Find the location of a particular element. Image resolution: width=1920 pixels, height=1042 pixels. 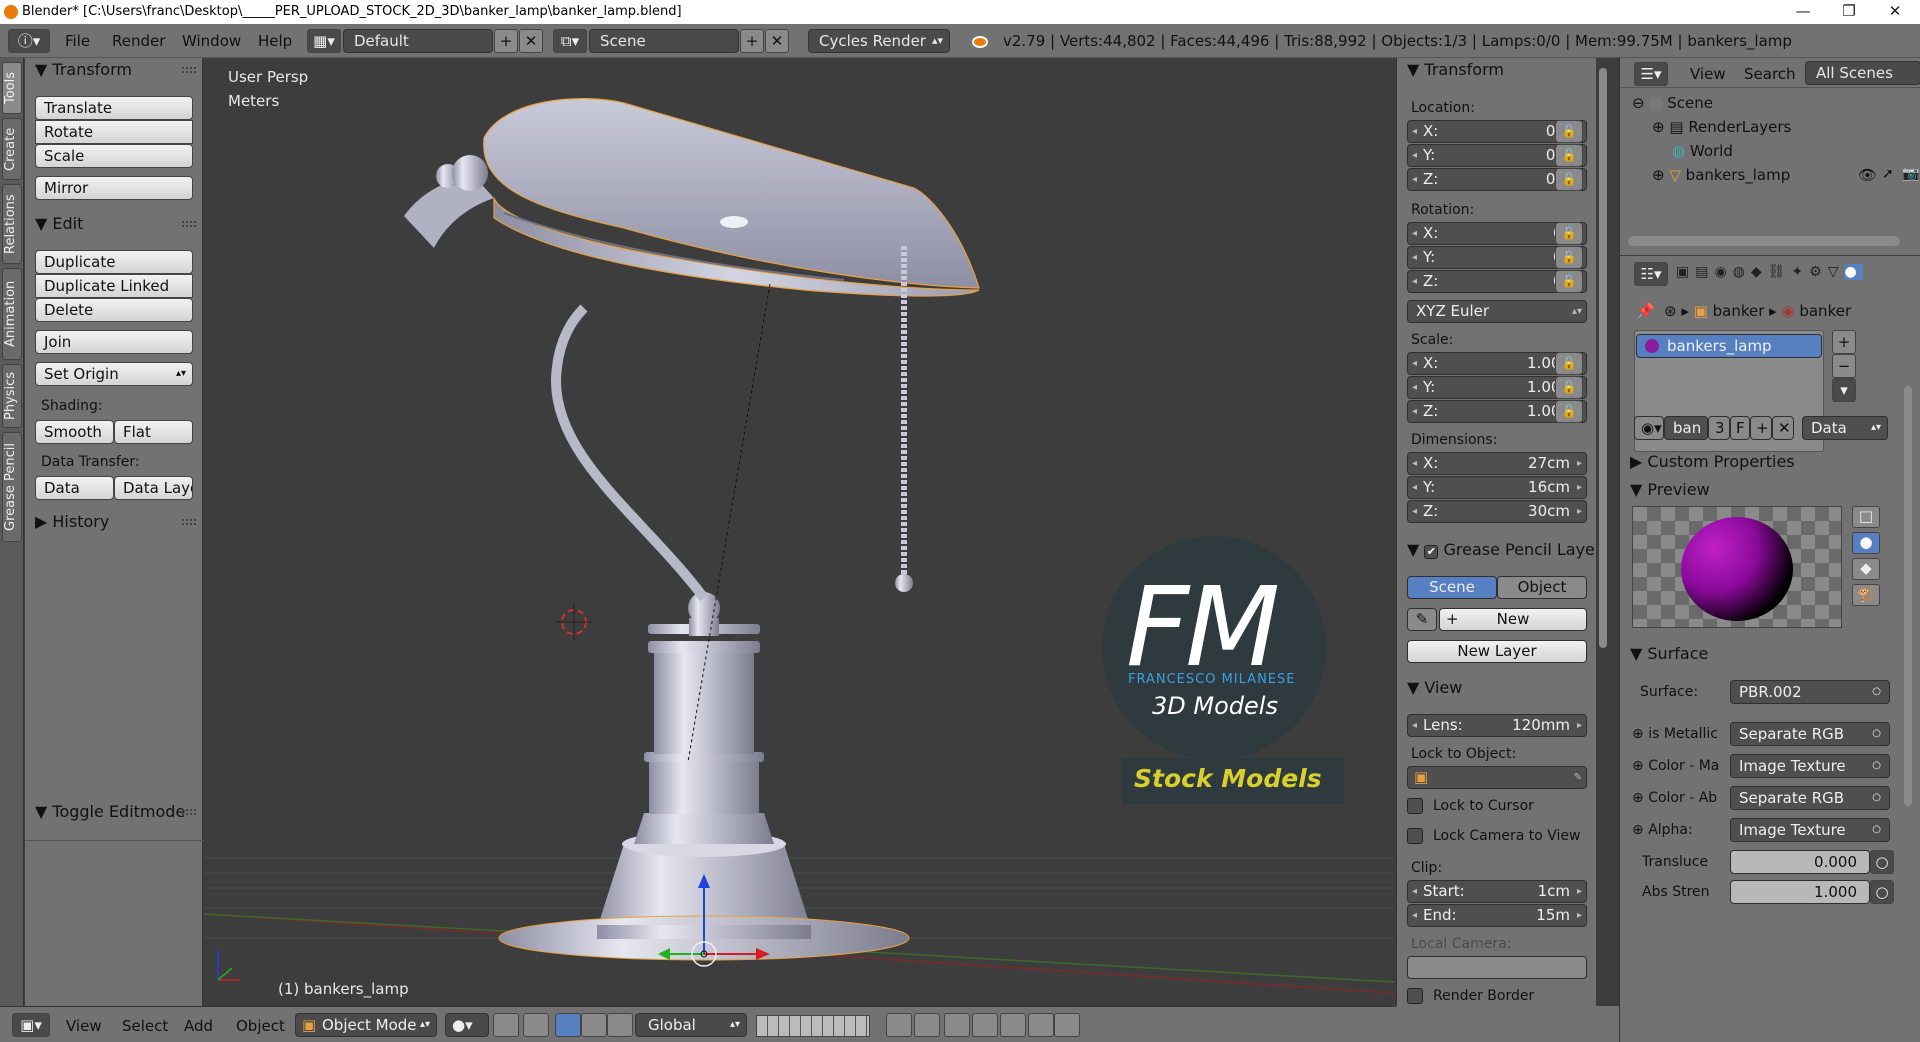

eyedropper-icon: ✎ is located at coordinates (1578, 777).